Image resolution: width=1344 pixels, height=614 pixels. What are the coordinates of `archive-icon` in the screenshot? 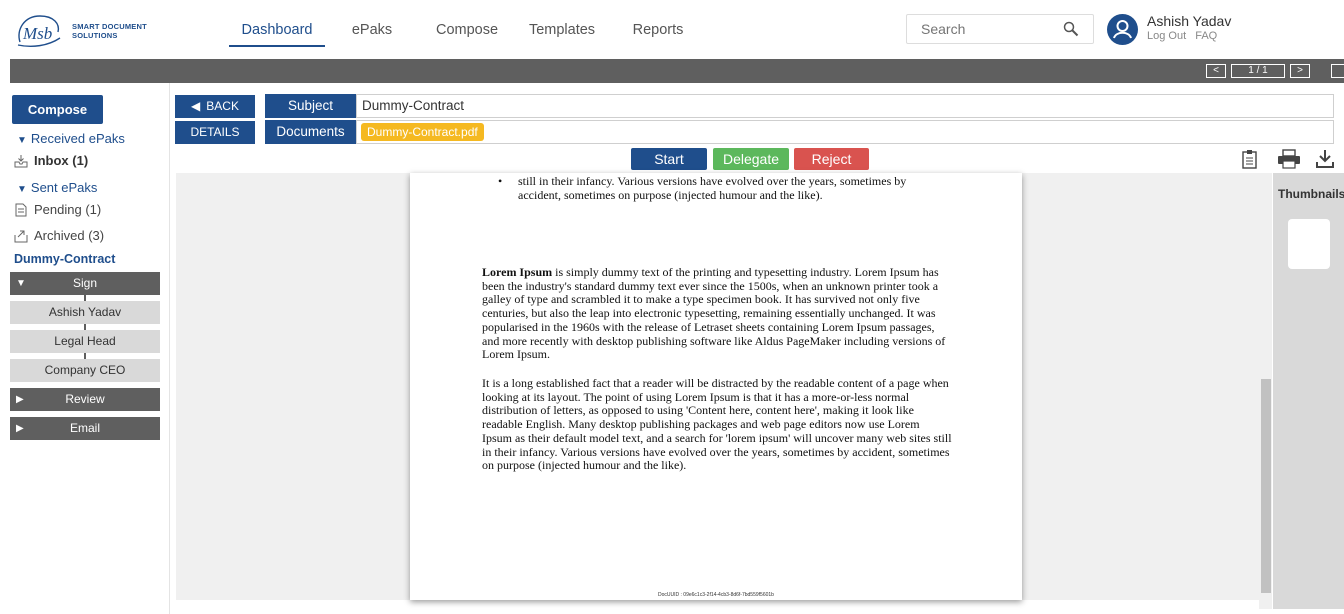 It's located at (21, 236).